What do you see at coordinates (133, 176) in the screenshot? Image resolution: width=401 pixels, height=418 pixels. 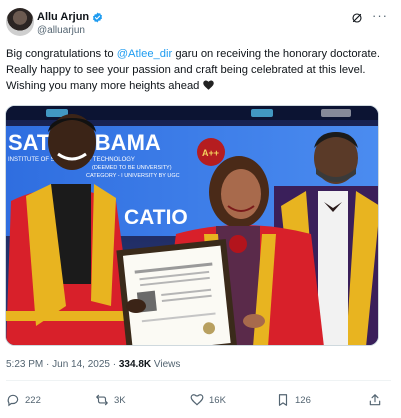 I see `banner-sub3: CATEGORY - I UNIVERSITY BY UGC` at bounding box center [133, 176].